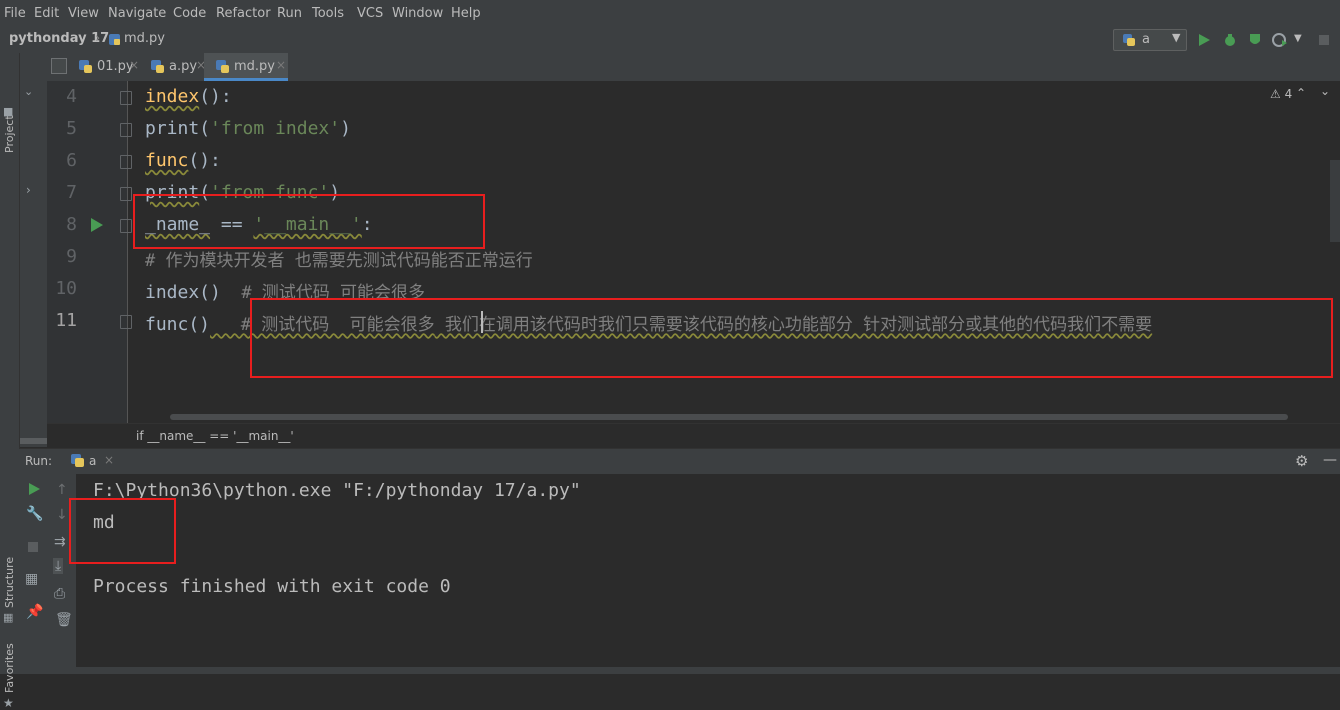  What do you see at coordinates (8, 111) in the screenshot?
I see `folder-icon: ■` at bounding box center [8, 111].